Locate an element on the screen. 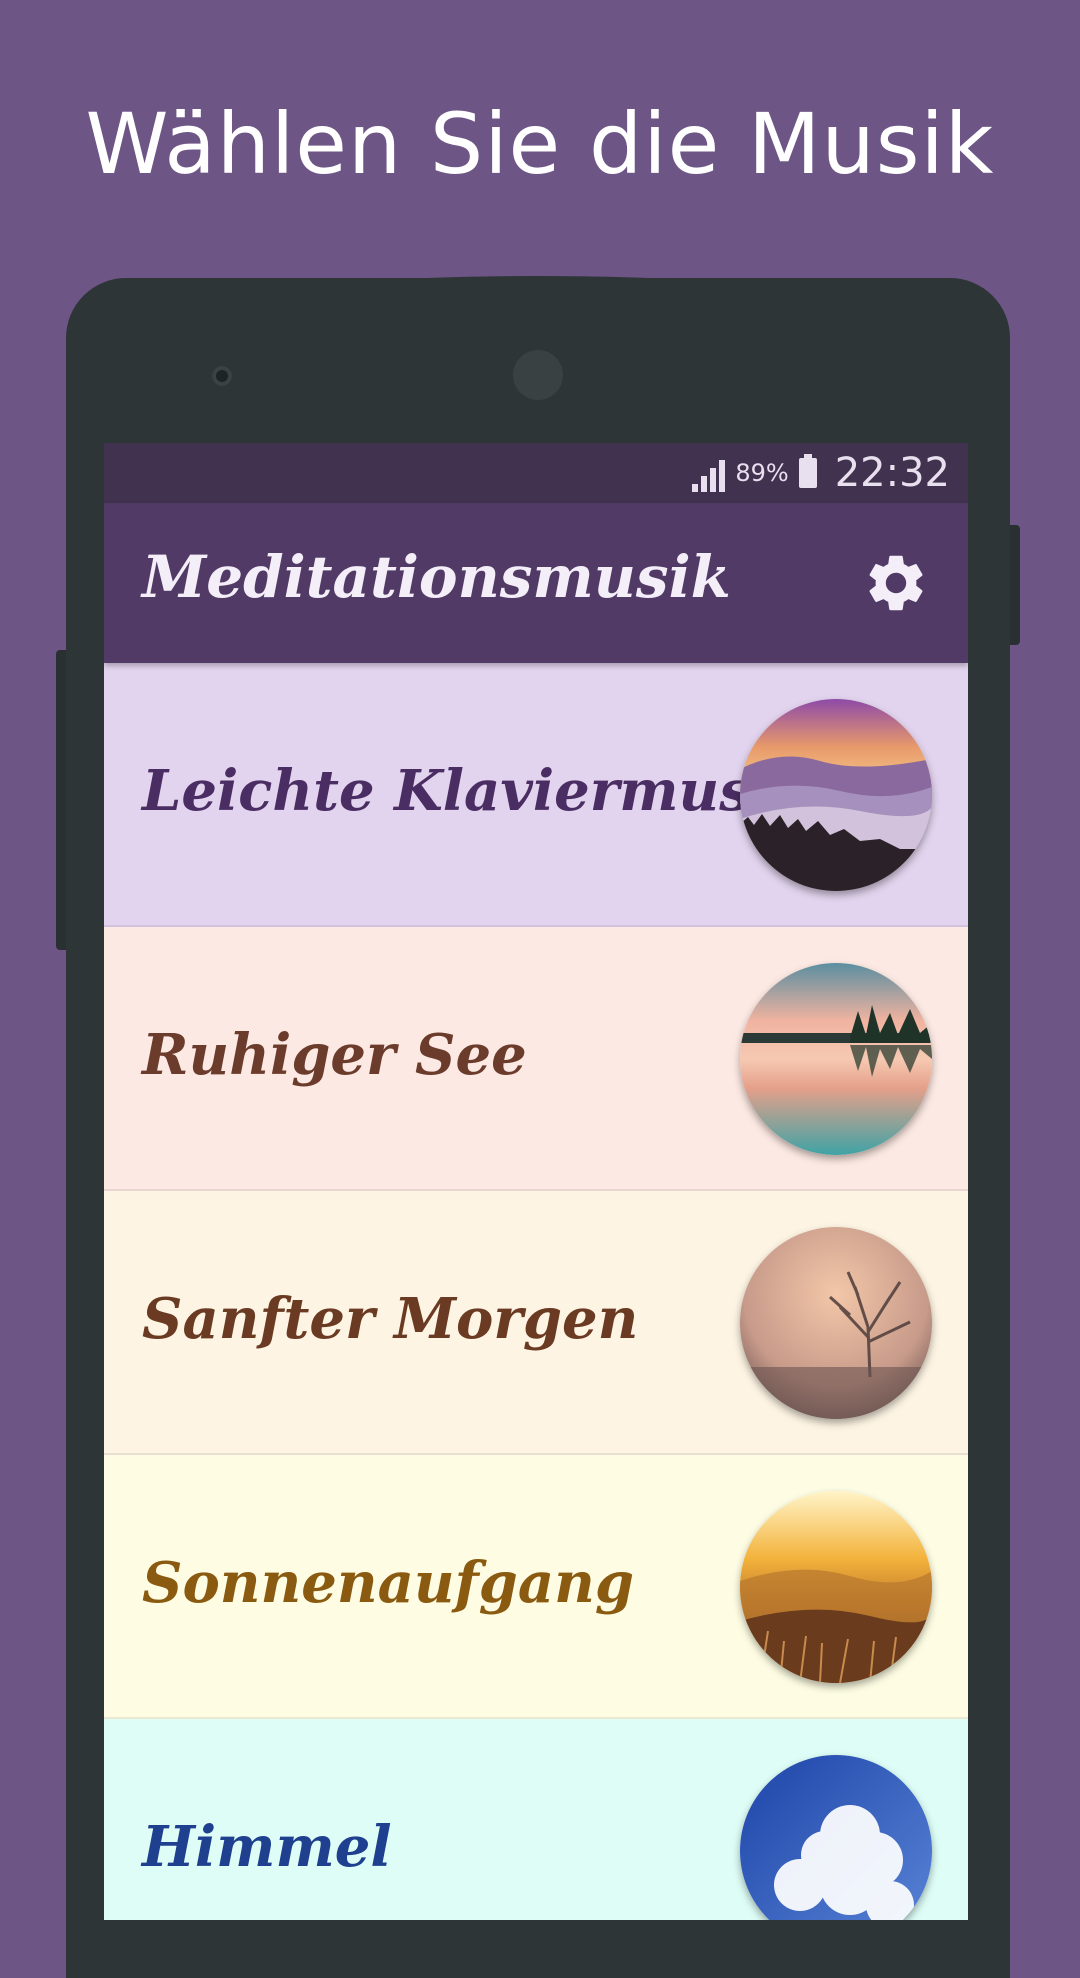 The height and width of the screenshot is (1978, 1080). app-bar: Meditationsmusik is located at coordinates (536, 583).